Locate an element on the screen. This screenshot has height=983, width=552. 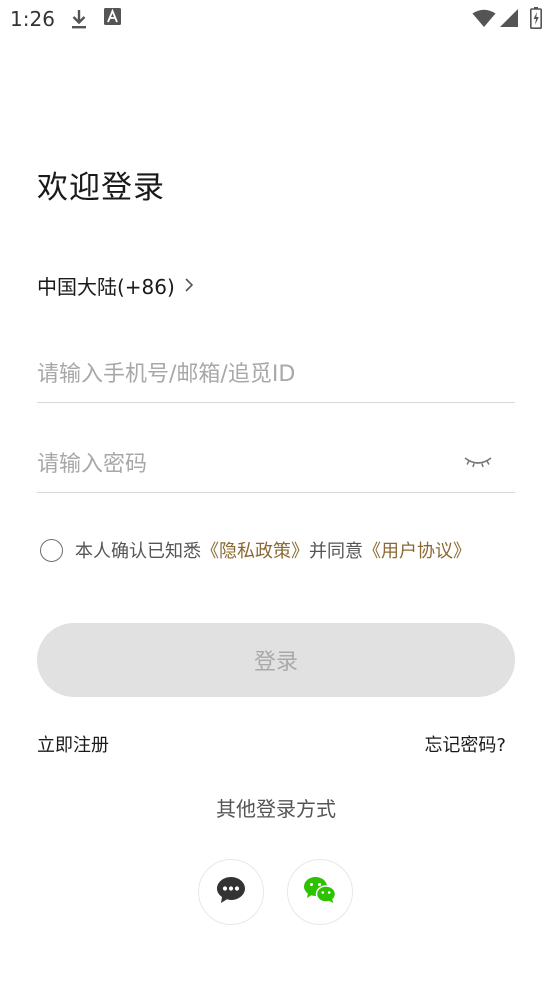
signal-icon is located at coordinates (509, 20).